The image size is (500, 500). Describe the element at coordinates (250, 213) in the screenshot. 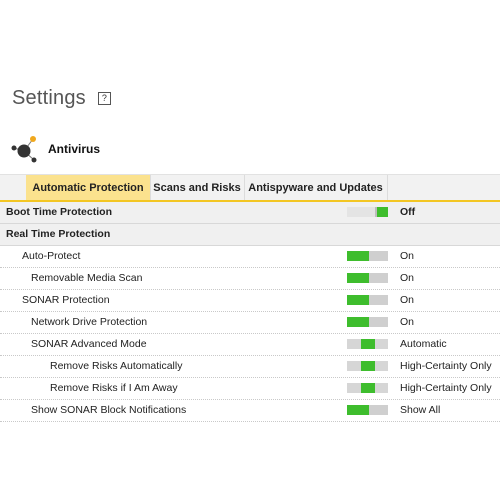

I see `setting-row-boot-time-protection: Boot Time Protection Off` at that location.